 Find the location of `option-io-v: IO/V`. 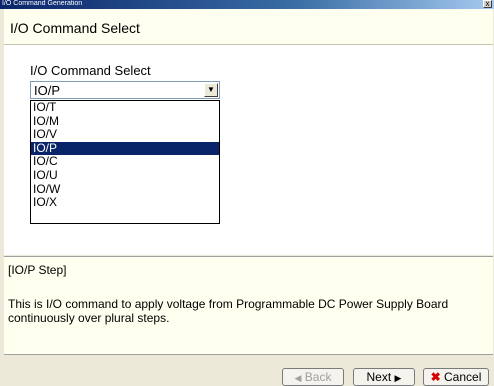

option-io-v: IO/V is located at coordinates (125, 135).